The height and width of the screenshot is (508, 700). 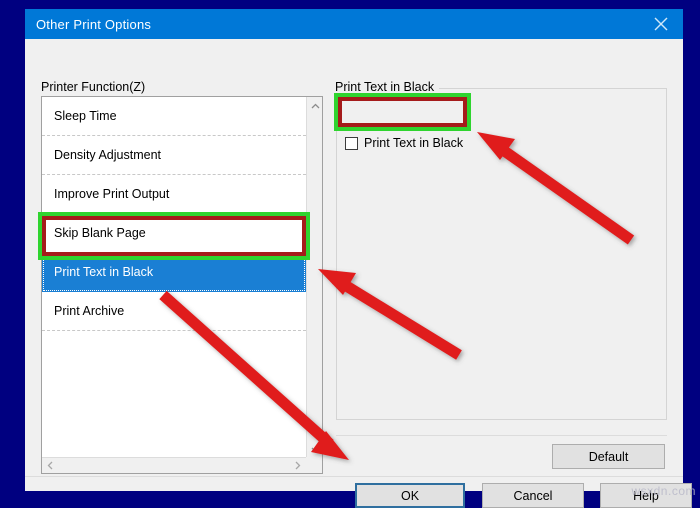 What do you see at coordinates (85, 116) in the screenshot?
I see `list-item-label: Sleep Time` at bounding box center [85, 116].